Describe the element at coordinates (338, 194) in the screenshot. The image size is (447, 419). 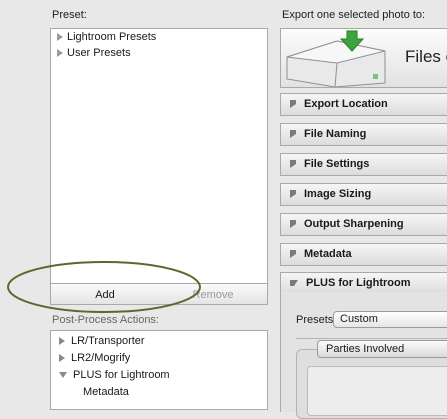
I see `section-label: Image Sizing` at that location.